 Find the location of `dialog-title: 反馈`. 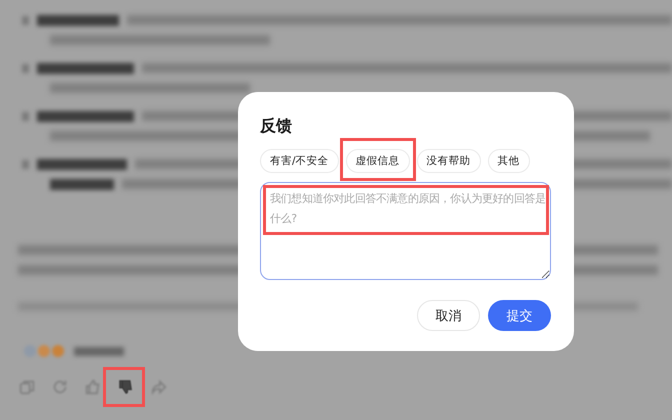

dialog-title: 反馈 is located at coordinates (276, 126).